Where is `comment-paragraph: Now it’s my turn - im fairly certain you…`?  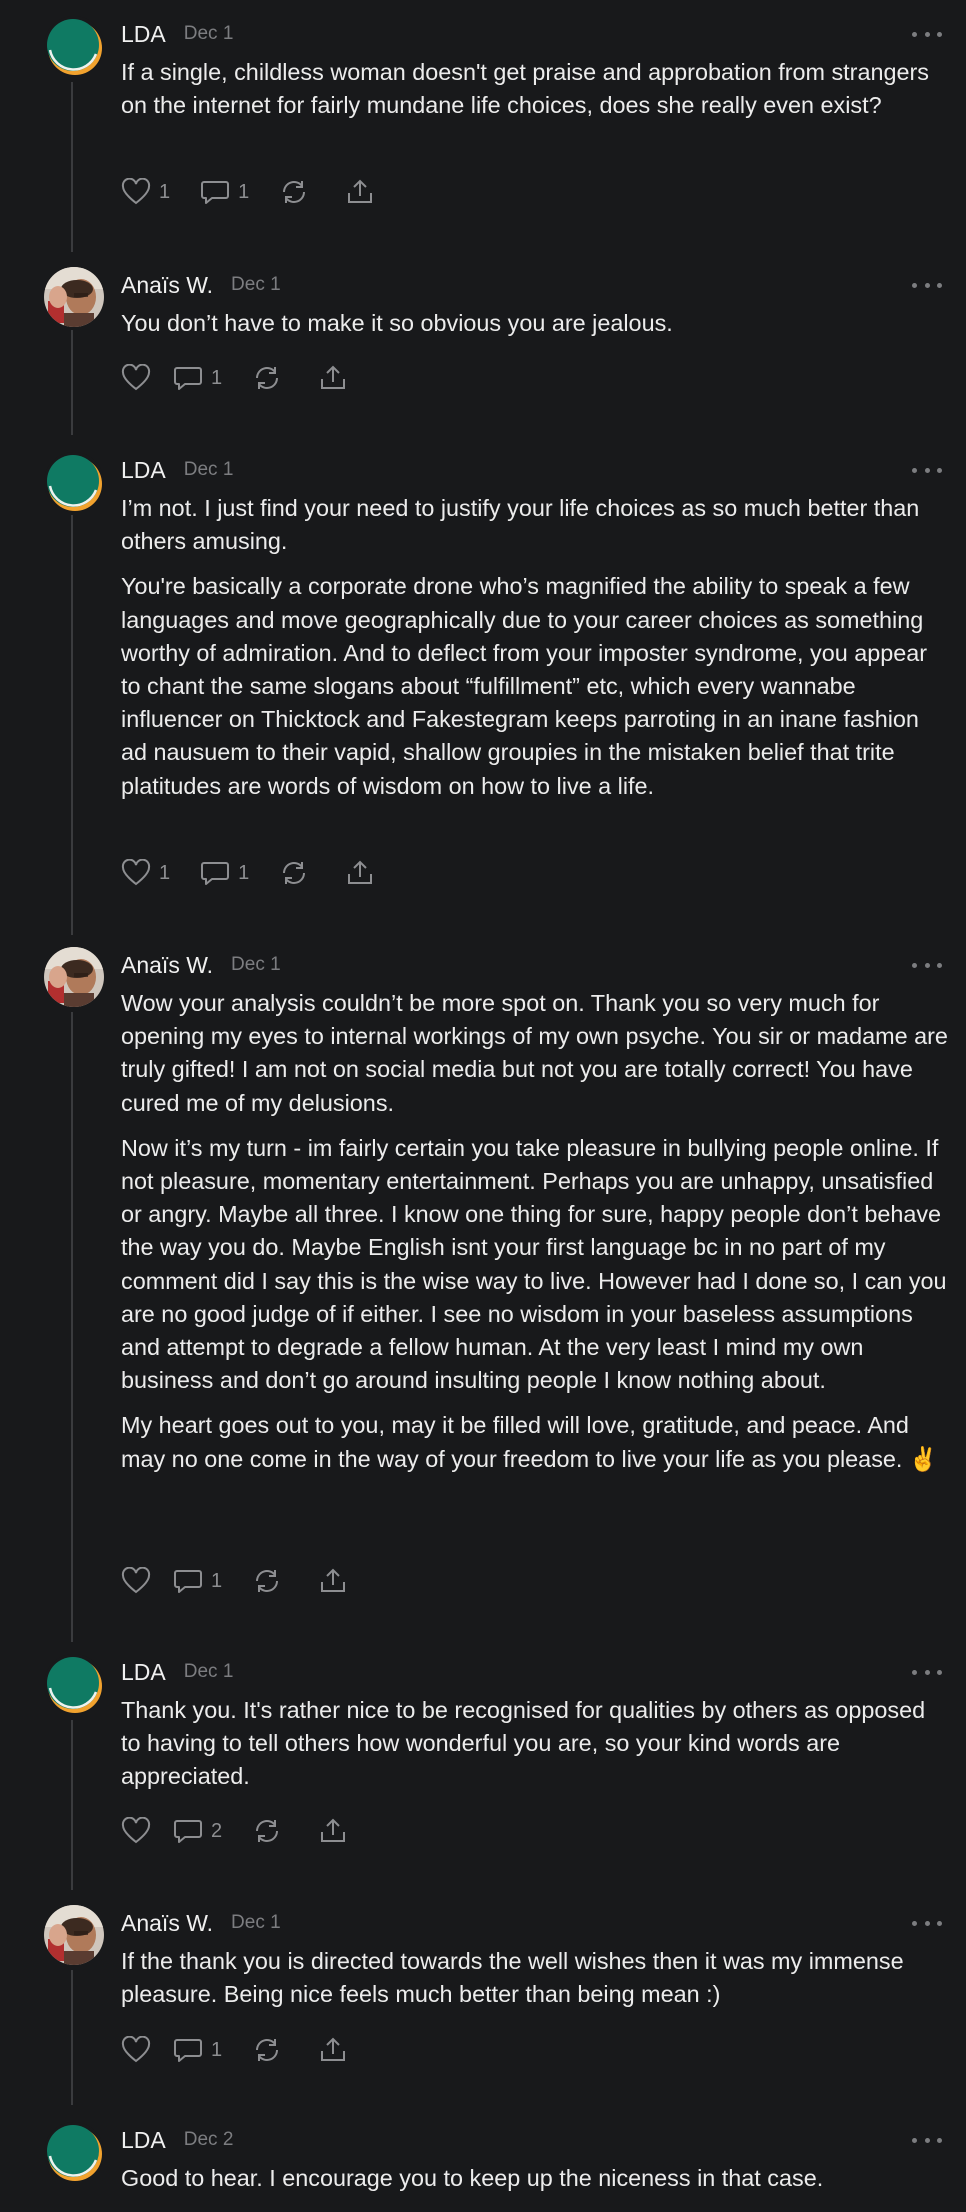 comment-paragraph: Now it’s my turn - im fairly certain you… is located at coordinates (534, 1264).